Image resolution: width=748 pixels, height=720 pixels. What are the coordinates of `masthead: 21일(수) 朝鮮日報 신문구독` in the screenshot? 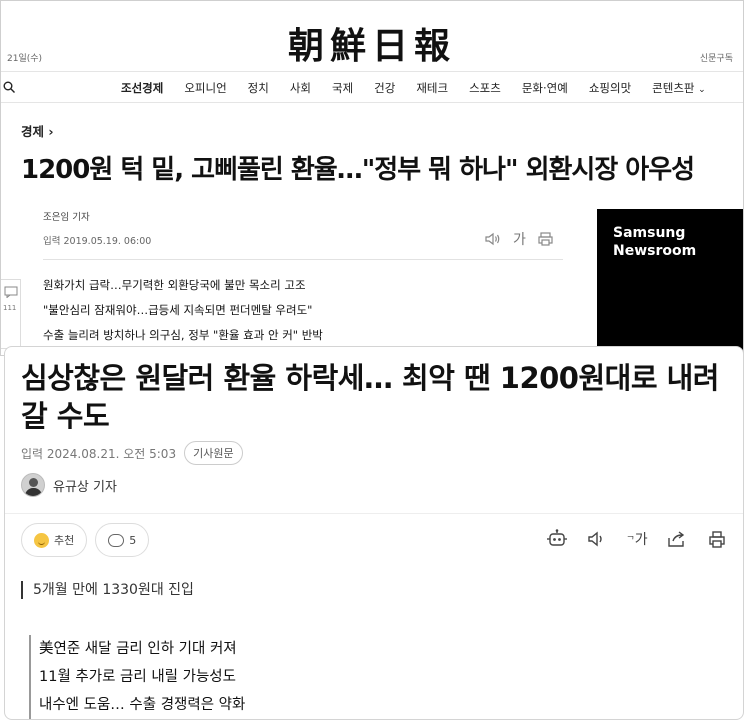 It's located at (372, 36).